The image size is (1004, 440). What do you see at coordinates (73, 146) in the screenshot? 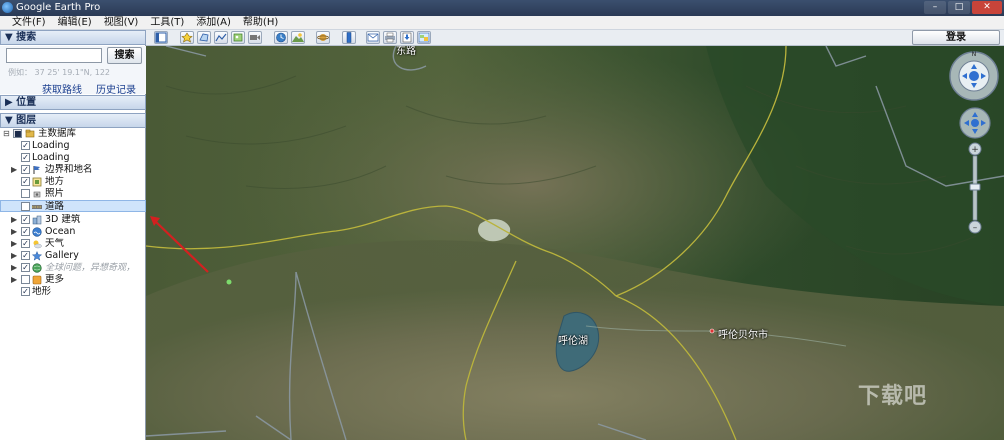
I see `layer-loading-1: ✓ Loading` at bounding box center [73, 146].